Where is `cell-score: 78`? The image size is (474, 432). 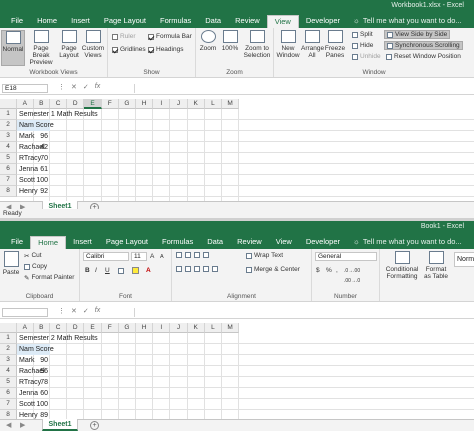
cell-score: 78 is located at coordinates (42, 382).